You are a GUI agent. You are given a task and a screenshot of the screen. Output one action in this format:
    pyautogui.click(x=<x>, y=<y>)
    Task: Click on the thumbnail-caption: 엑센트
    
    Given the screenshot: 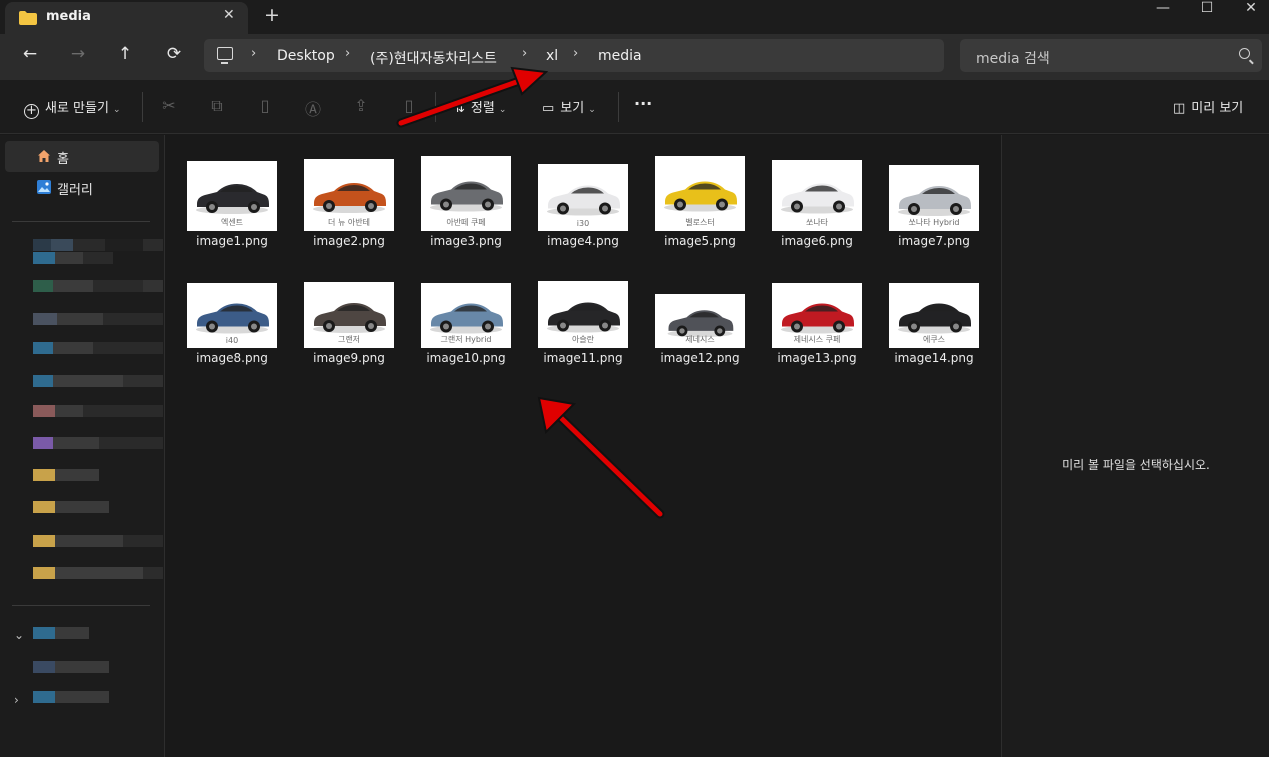 What is the action you would take?
    pyautogui.click(x=232, y=222)
    